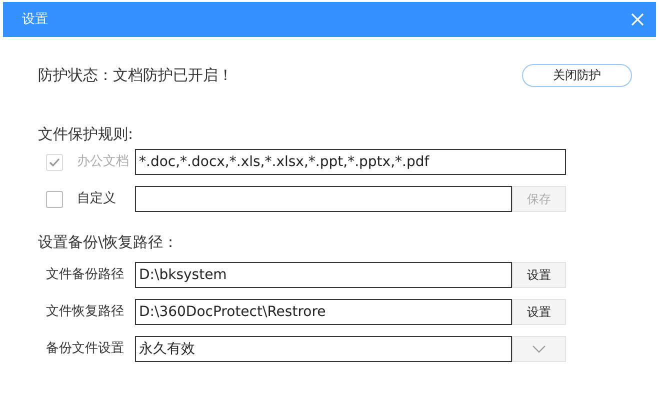 The height and width of the screenshot is (404, 660). Describe the element at coordinates (54, 199) in the screenshot. I see `checkbox` at that location.